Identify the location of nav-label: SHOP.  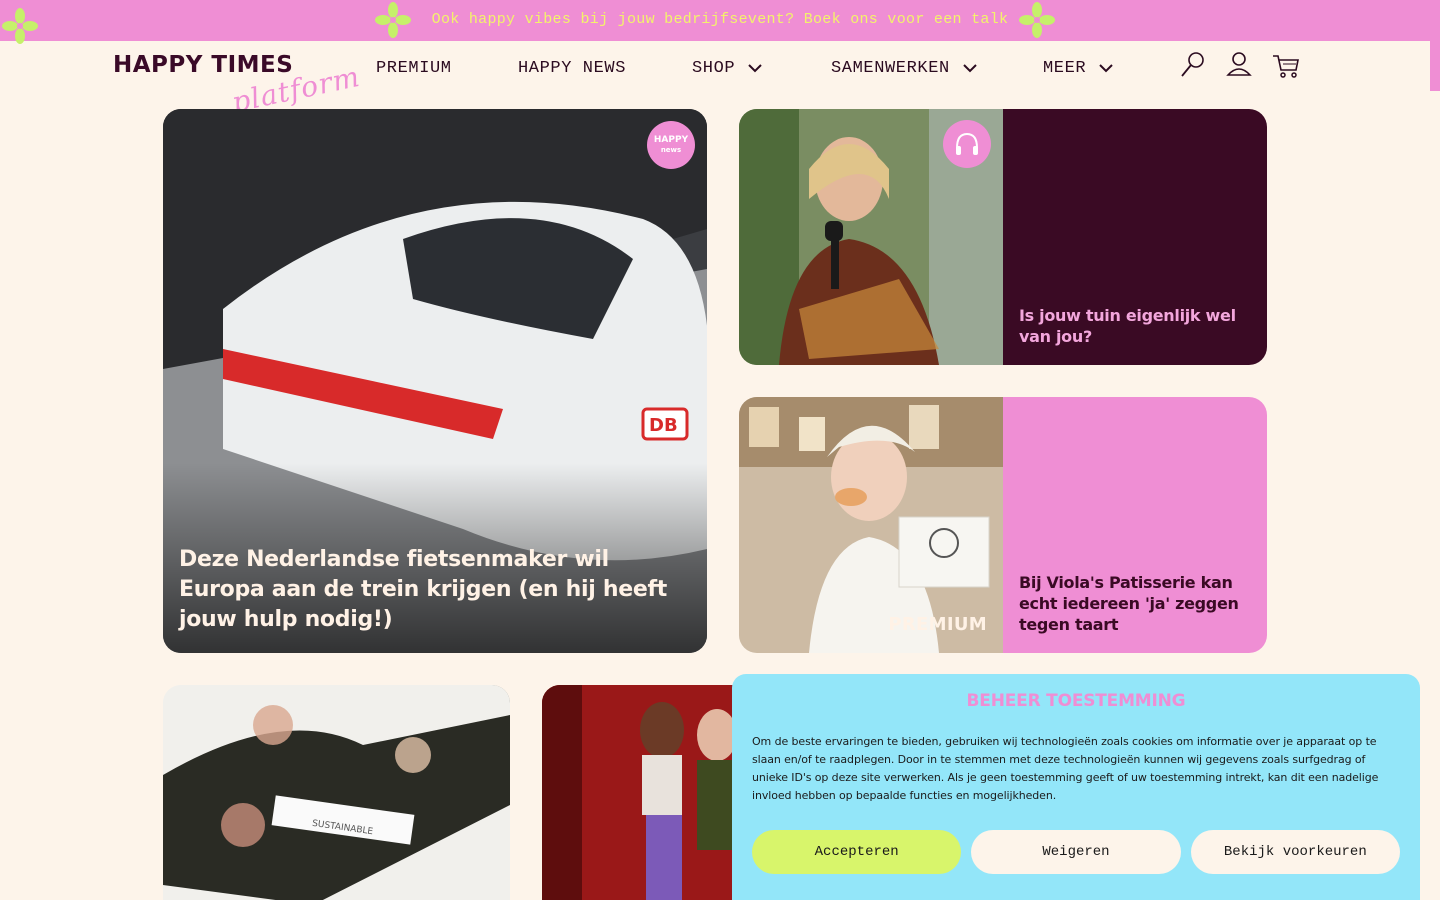
(714, 68).